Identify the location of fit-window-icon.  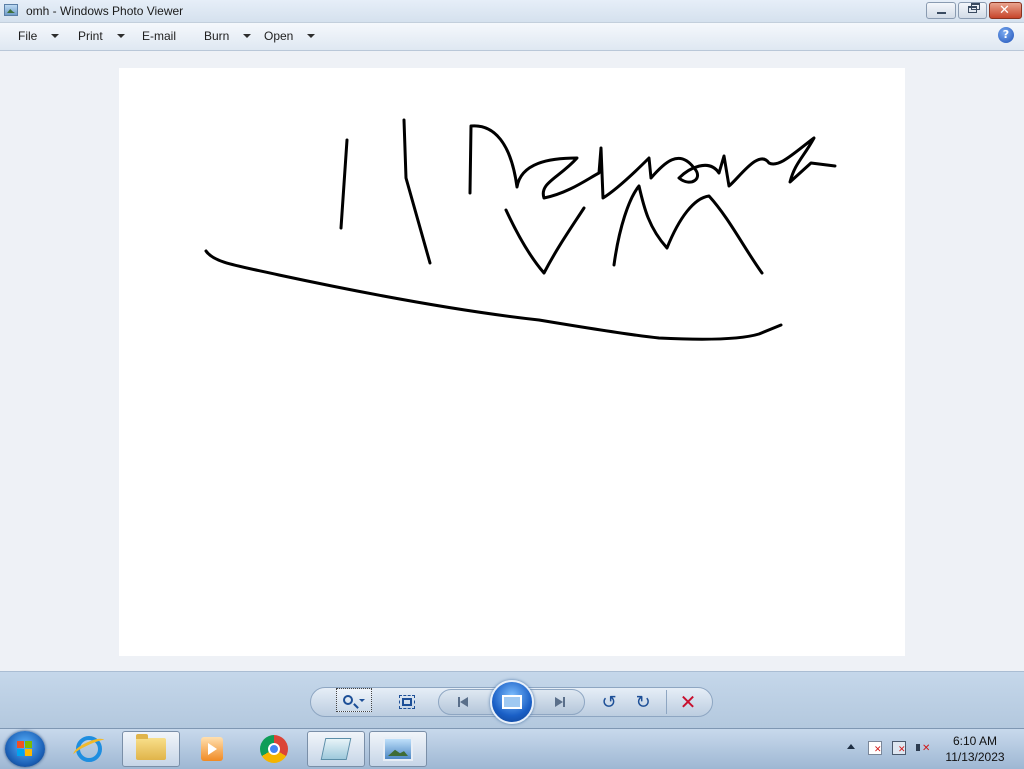
(407, 702).